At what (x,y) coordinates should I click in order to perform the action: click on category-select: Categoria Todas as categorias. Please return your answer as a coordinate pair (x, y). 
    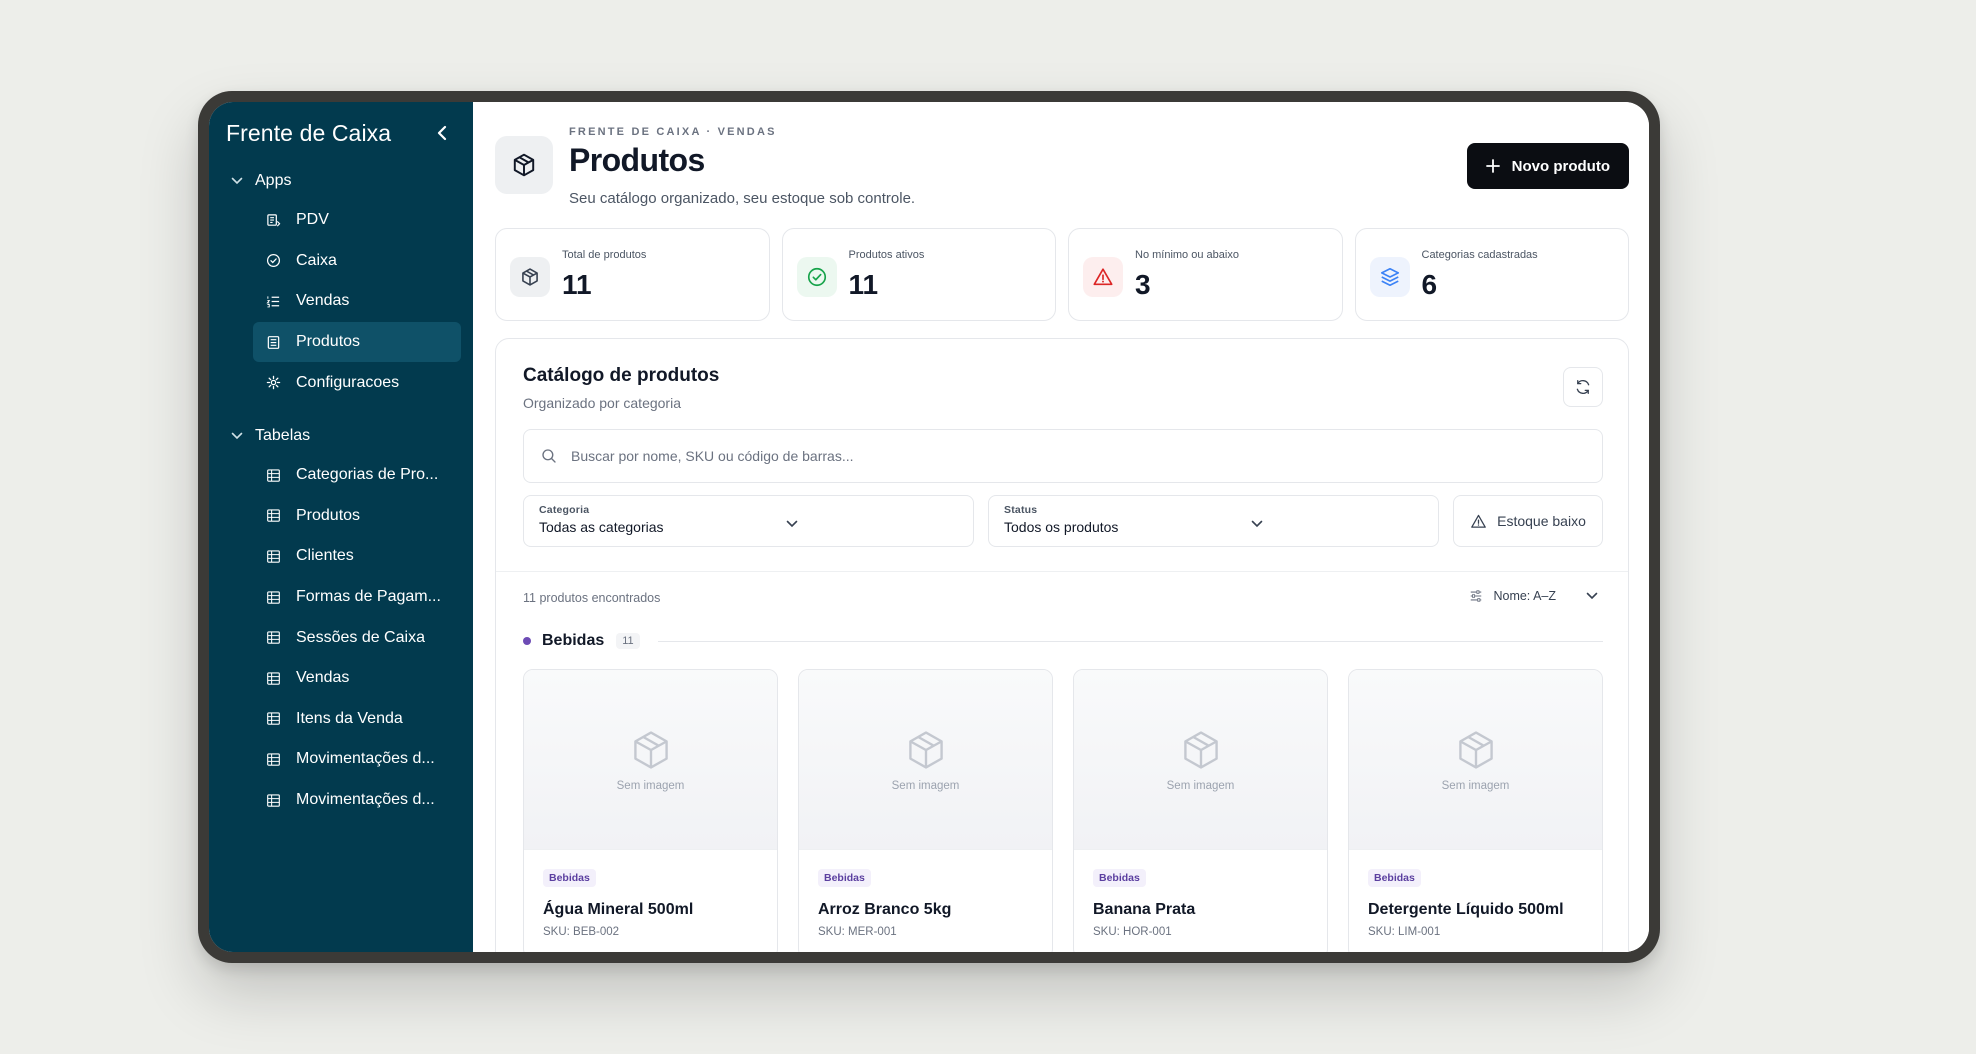
    Looking at the image, I should click on (748, 521).